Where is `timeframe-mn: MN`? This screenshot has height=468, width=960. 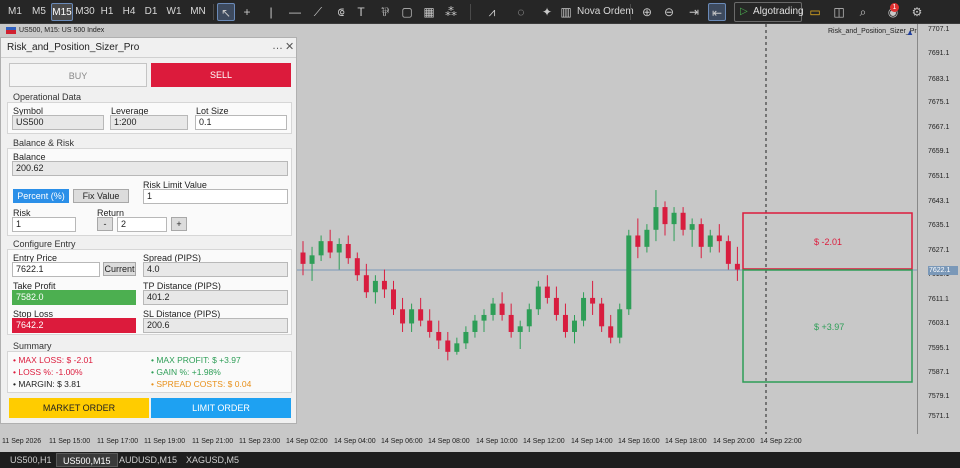 timeframe-mn: MN is located at coordinates (198, 12).